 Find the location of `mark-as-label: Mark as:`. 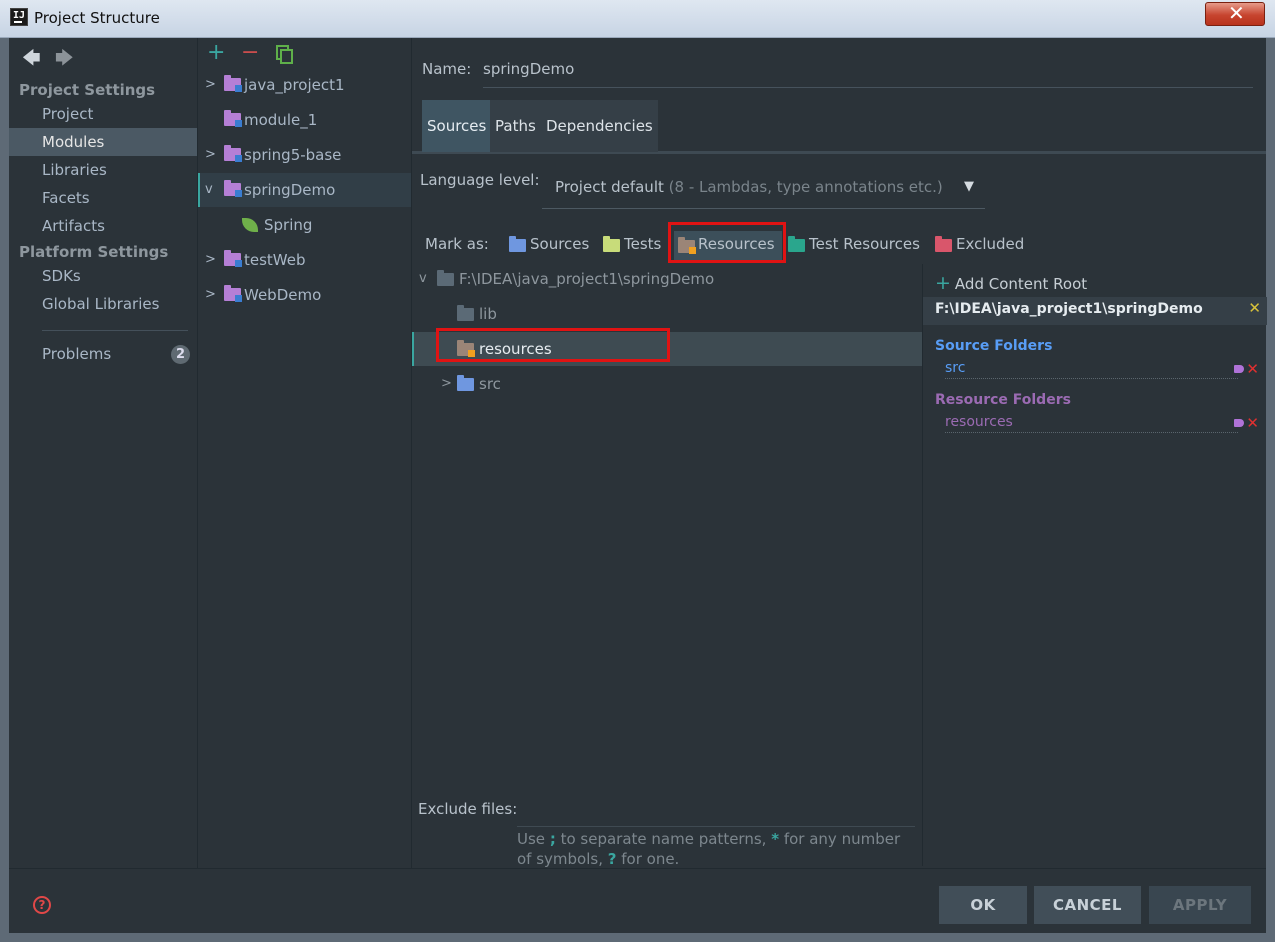

mark-as-label: Mark as: is located at coordinates (457, 244).